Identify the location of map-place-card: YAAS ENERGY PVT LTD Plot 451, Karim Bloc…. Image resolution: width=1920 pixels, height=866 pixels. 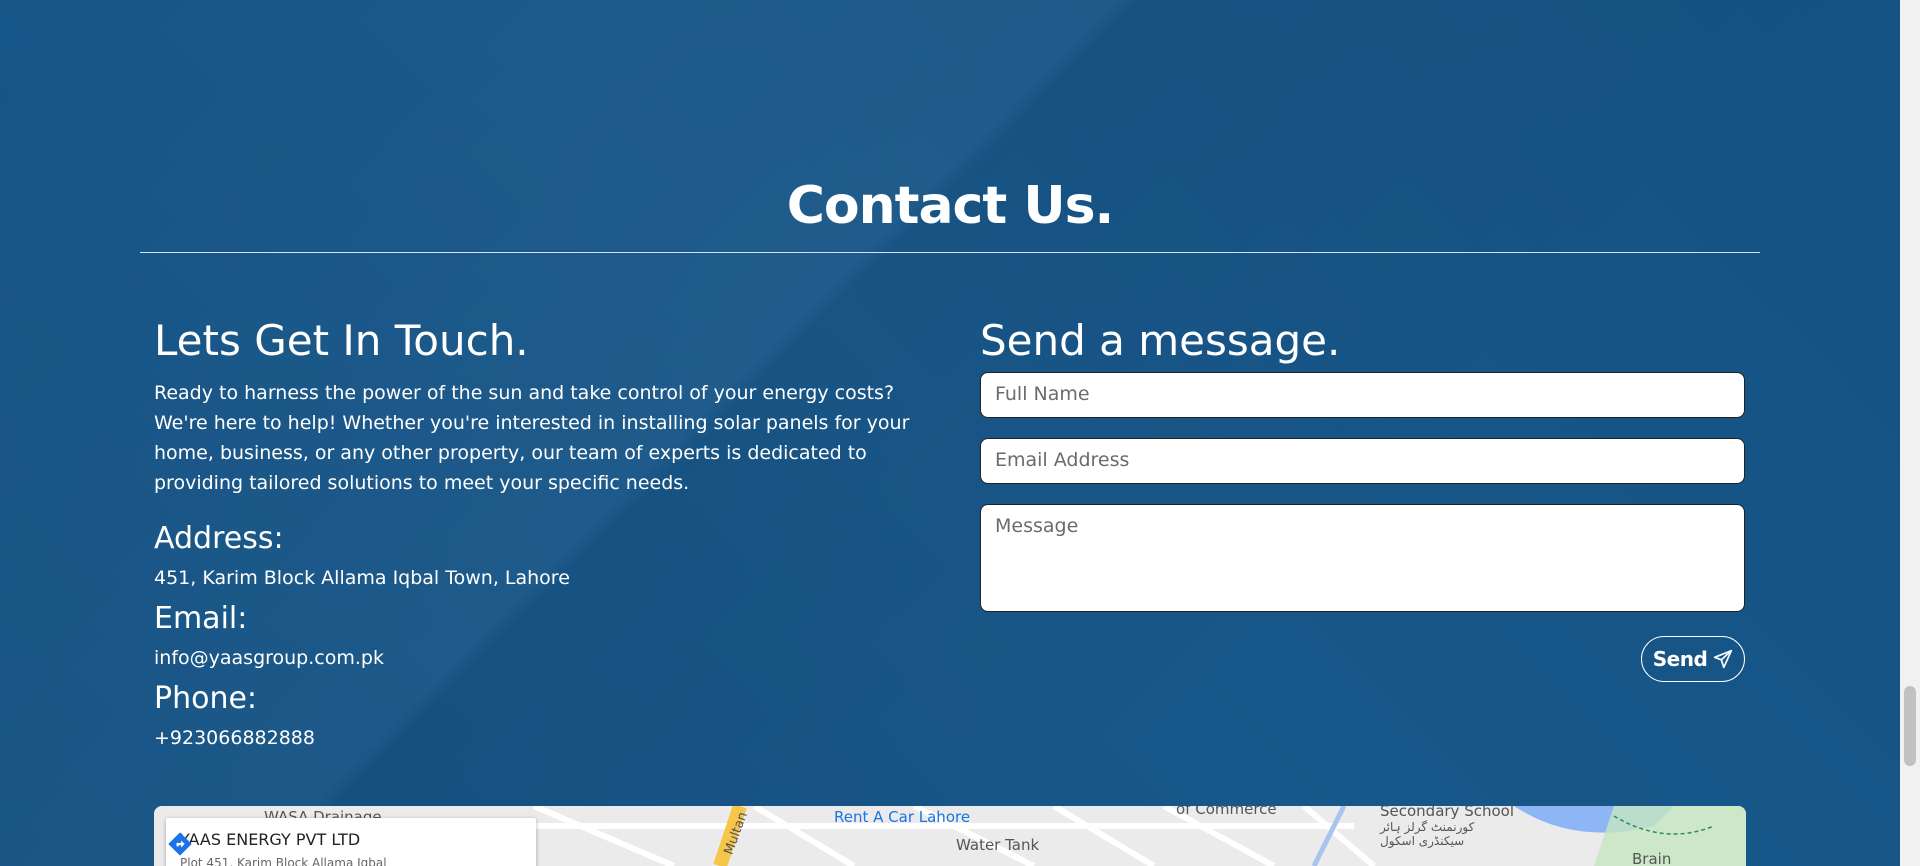
(351, 842).